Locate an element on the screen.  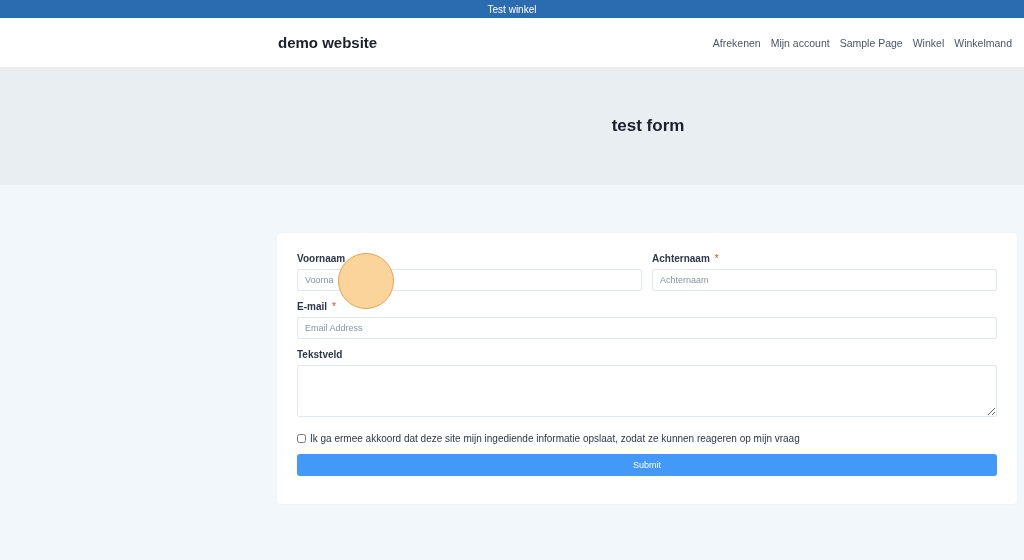
input-field: Achternaam is located at coordinates (824, 280).